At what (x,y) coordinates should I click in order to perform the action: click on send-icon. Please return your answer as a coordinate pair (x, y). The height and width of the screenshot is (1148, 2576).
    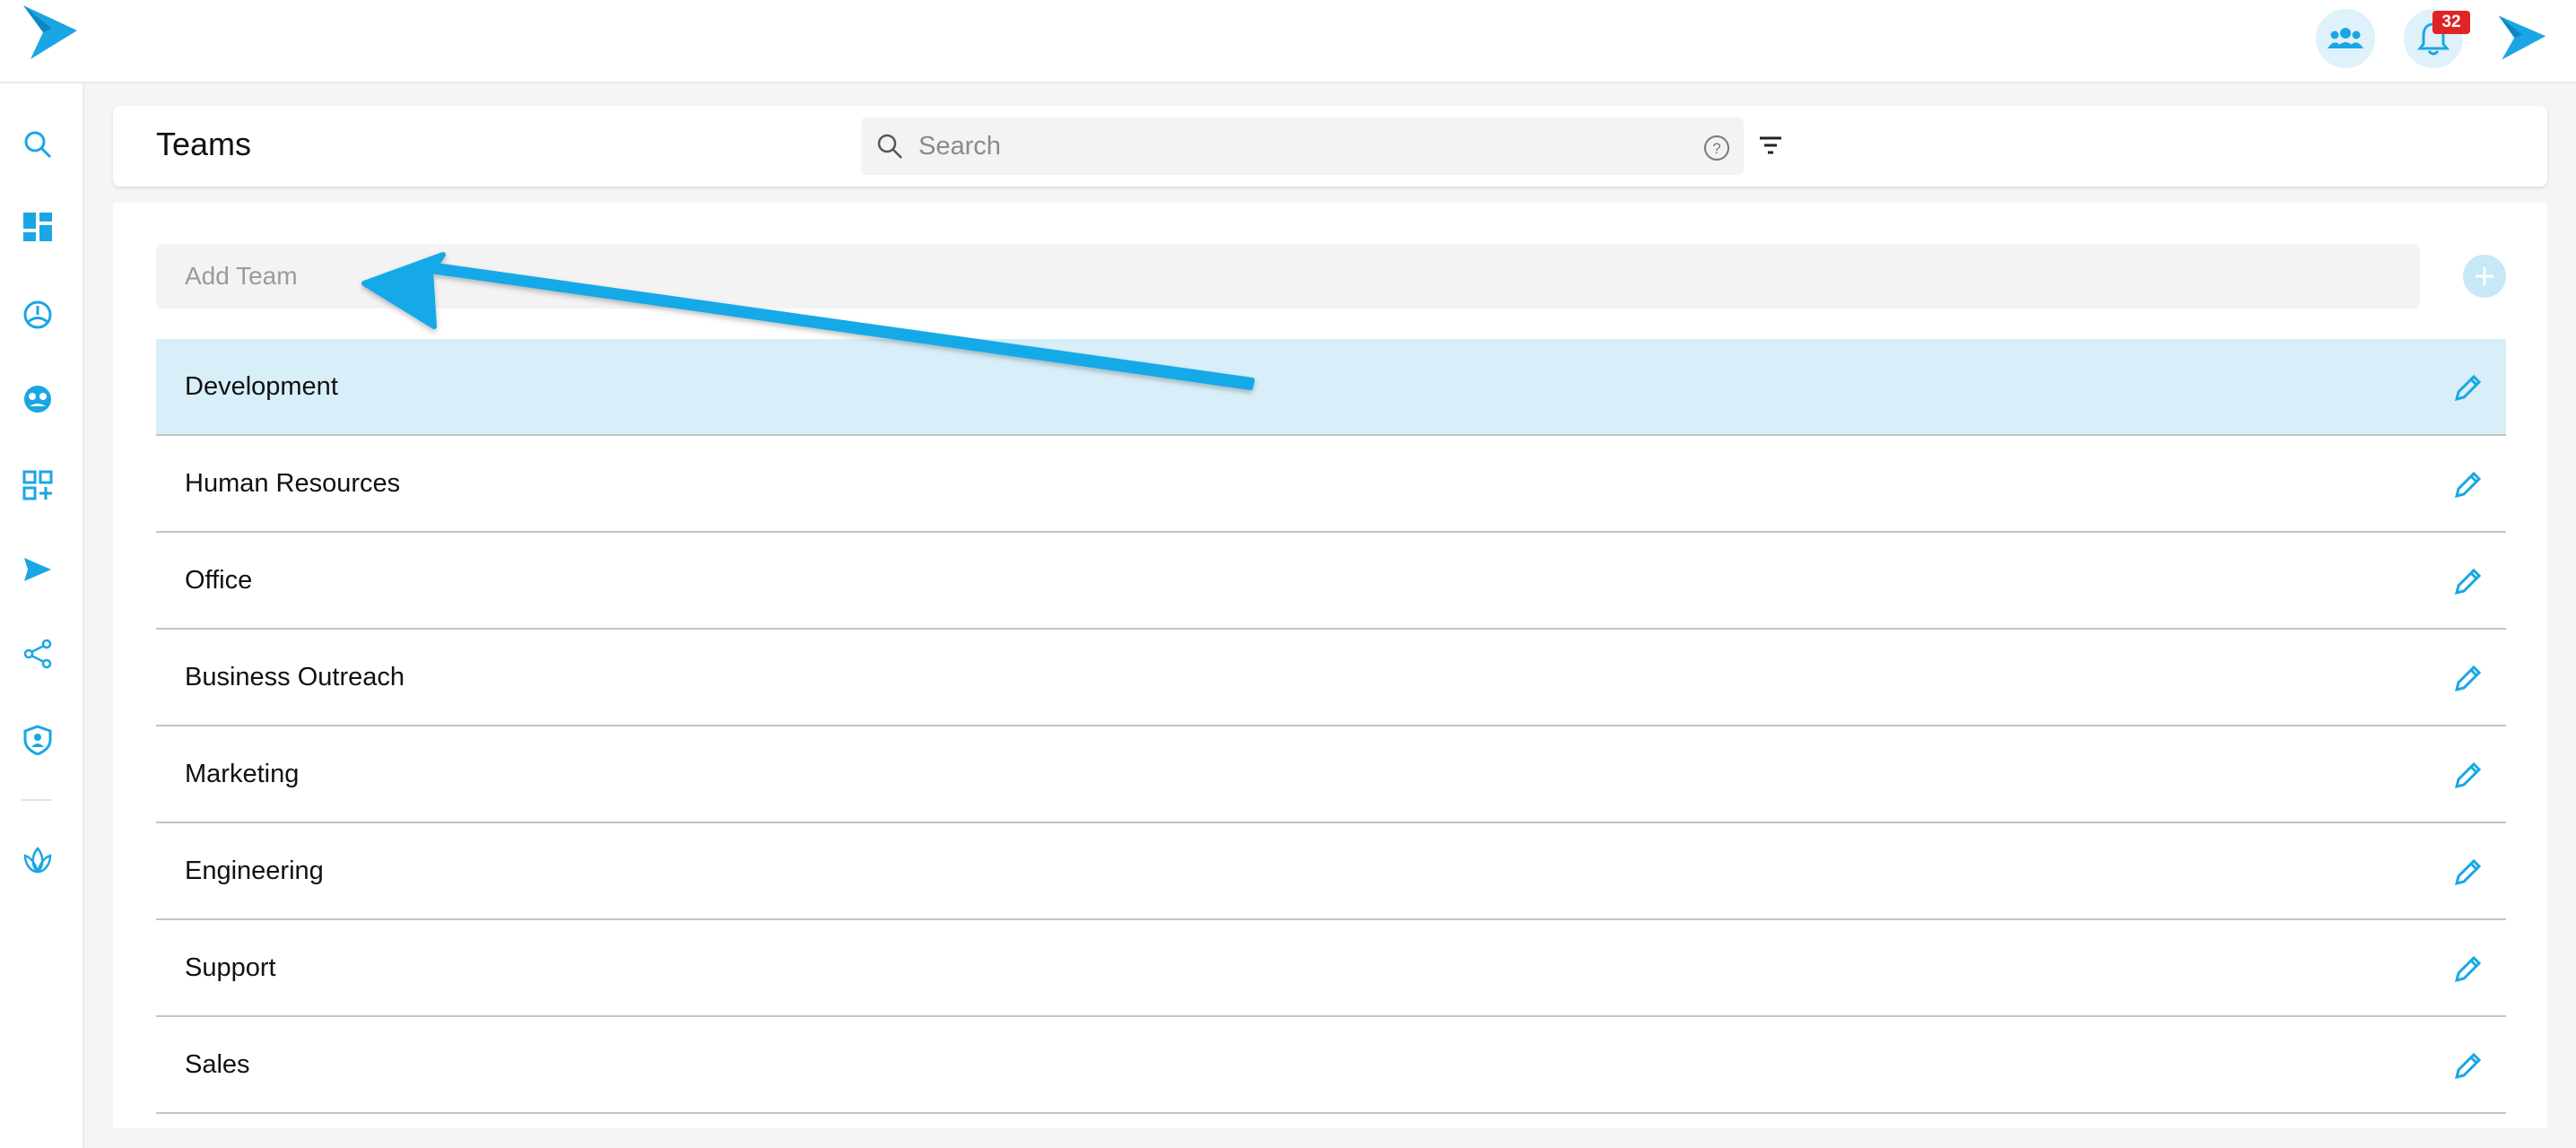
    Looking at the image, I should click on (37, 569).